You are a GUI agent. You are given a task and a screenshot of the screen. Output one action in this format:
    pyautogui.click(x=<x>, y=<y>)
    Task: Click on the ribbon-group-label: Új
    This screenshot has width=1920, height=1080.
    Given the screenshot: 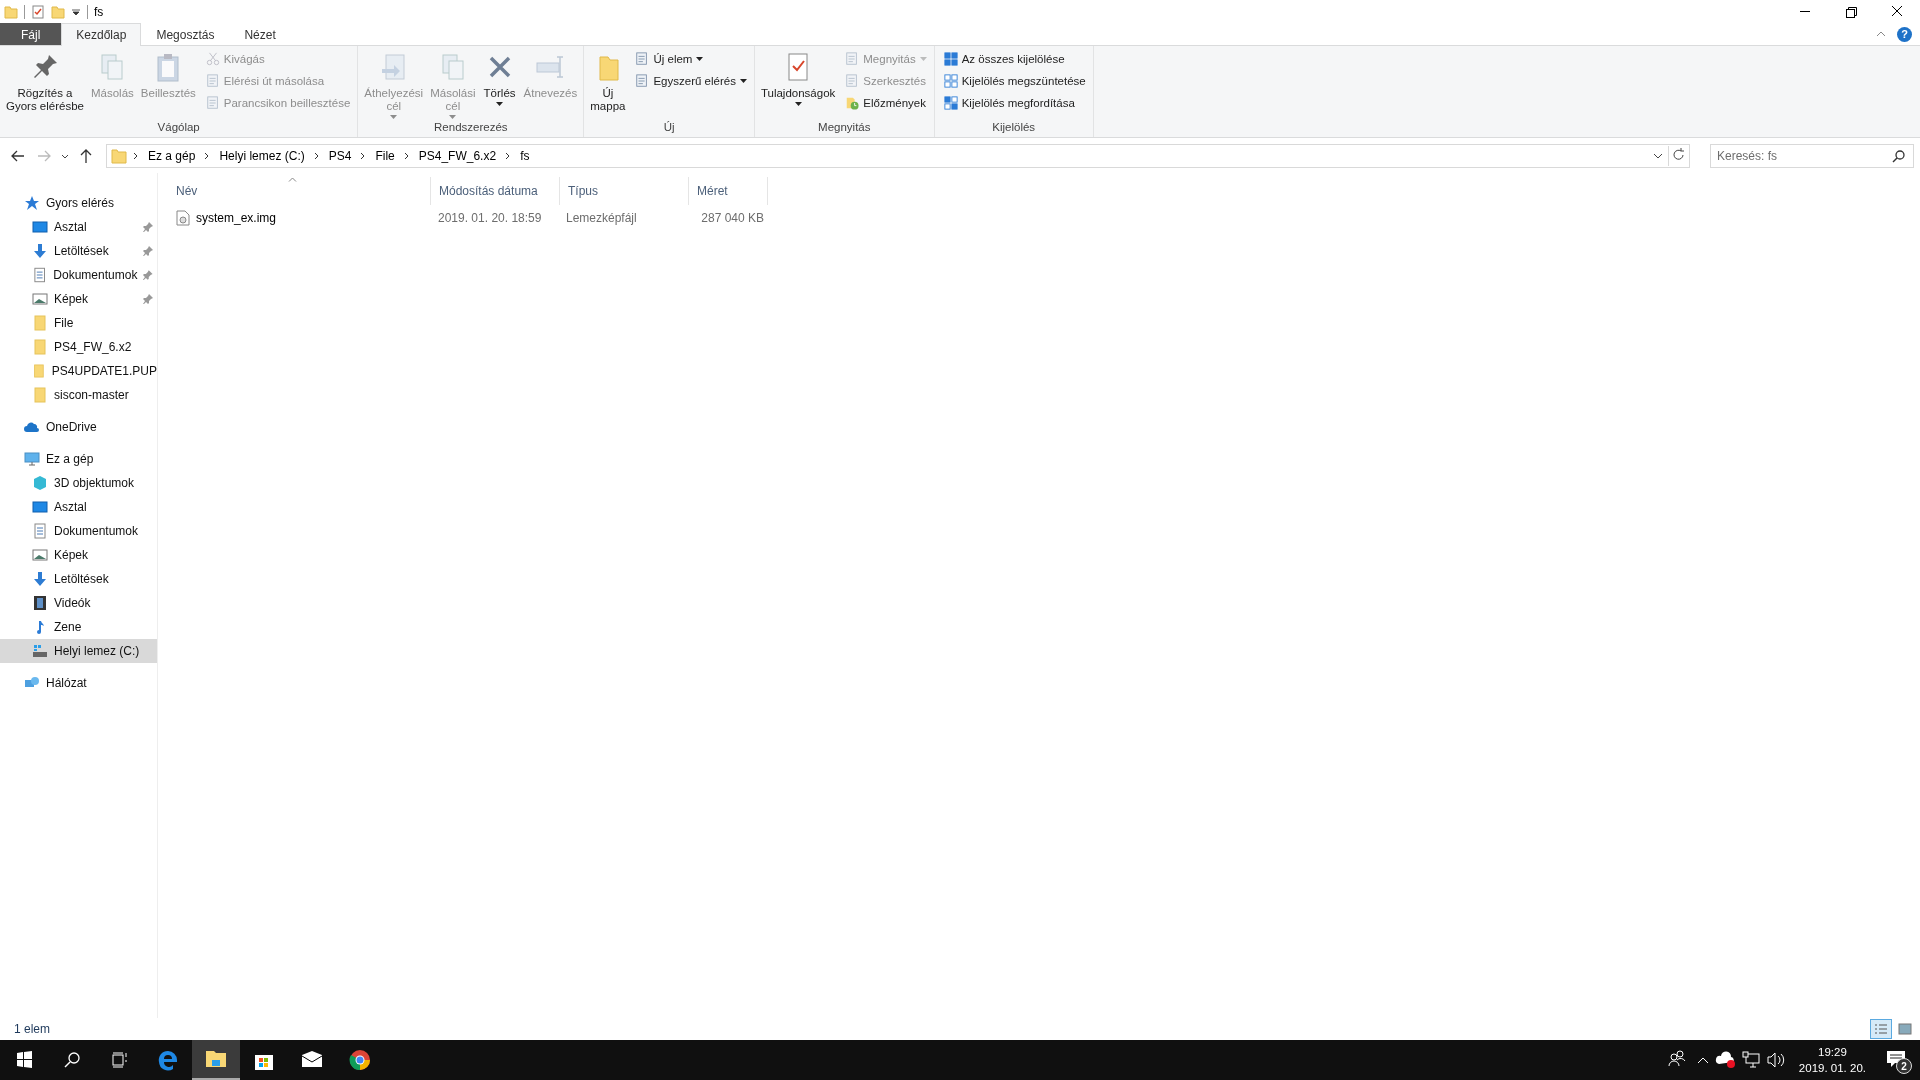 What is the action you would take?
    pyautogui.click(x=669, y=128)
    